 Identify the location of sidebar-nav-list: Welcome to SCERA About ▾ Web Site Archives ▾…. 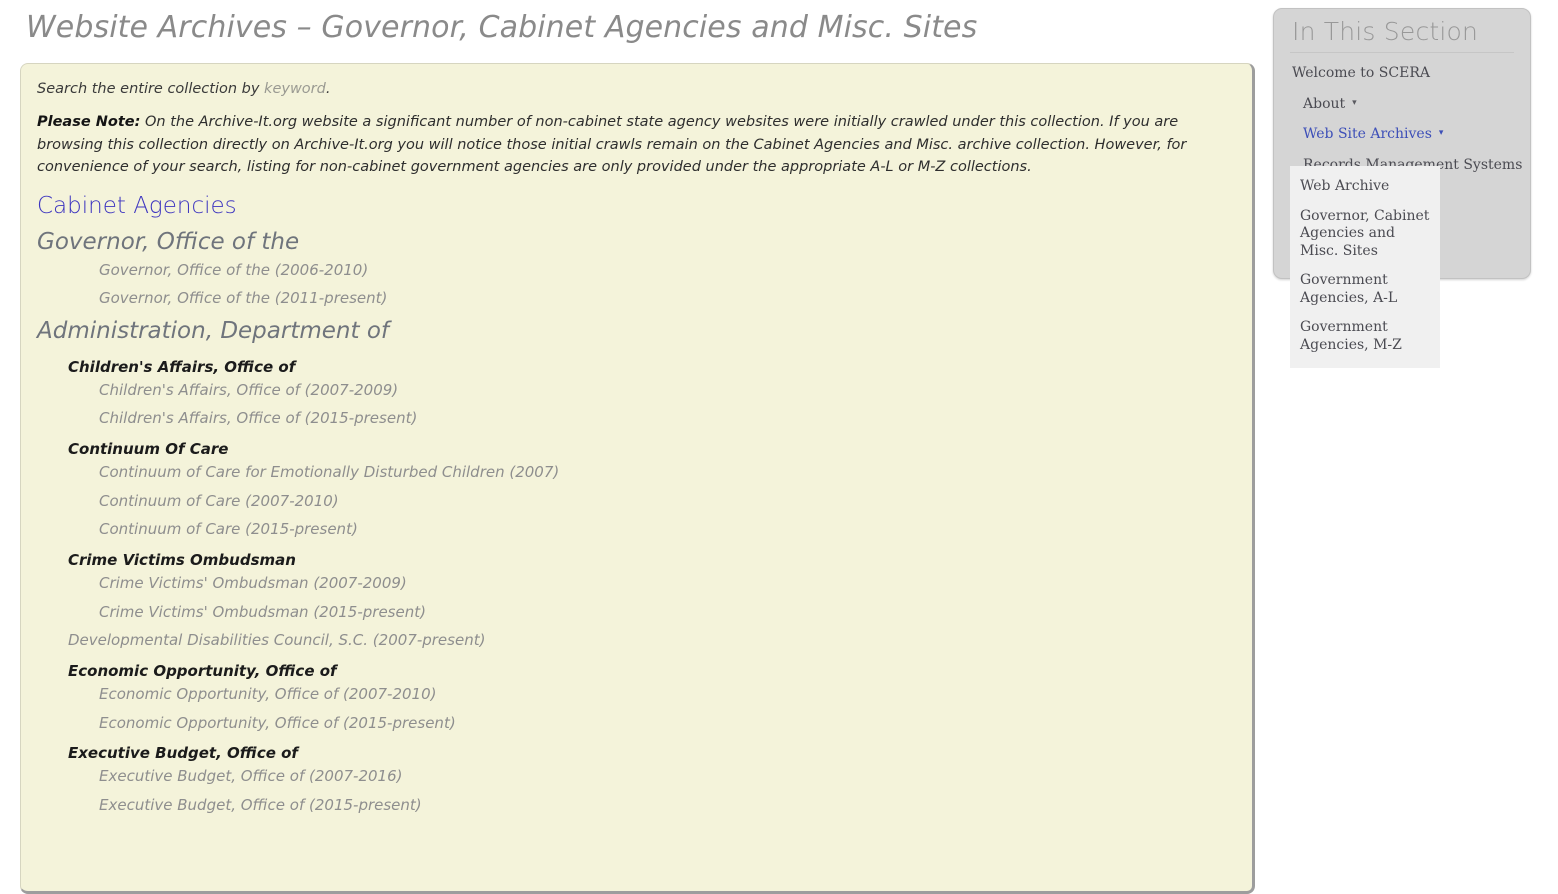
(1402, 120).